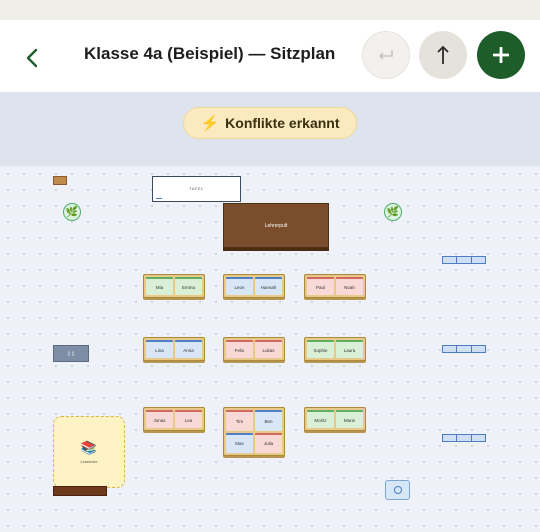 The height and width of the screenshot is (532, 540). I want to click on chevron-left-icon, so click(32, 58).